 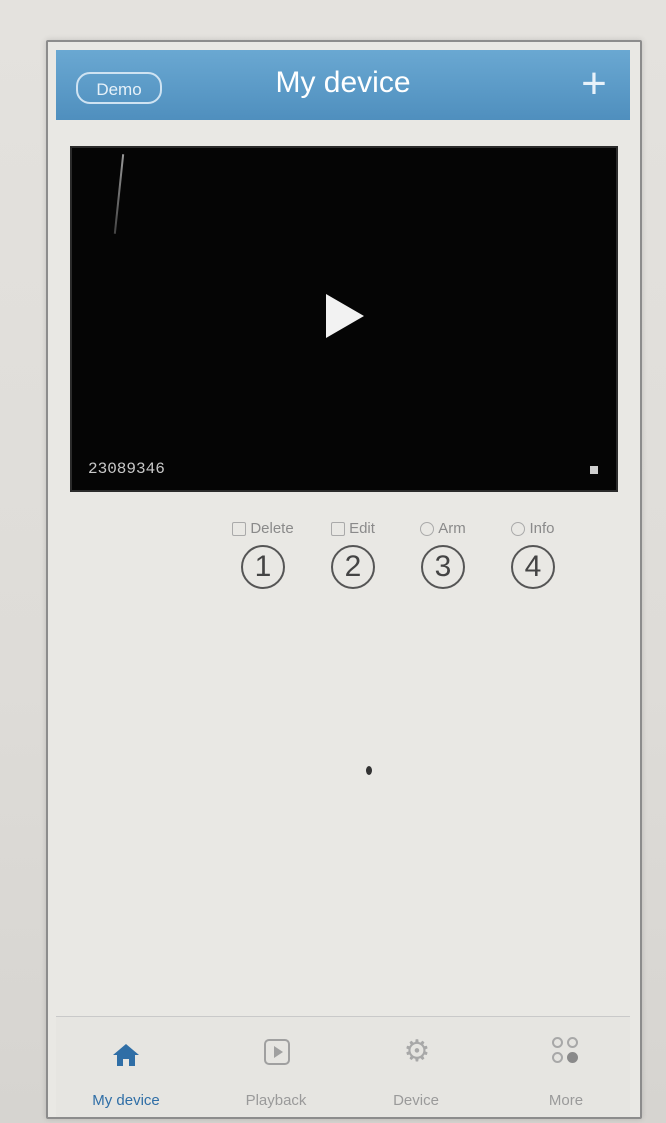 I want to click on edit-icon, so click(x=338, y=529).